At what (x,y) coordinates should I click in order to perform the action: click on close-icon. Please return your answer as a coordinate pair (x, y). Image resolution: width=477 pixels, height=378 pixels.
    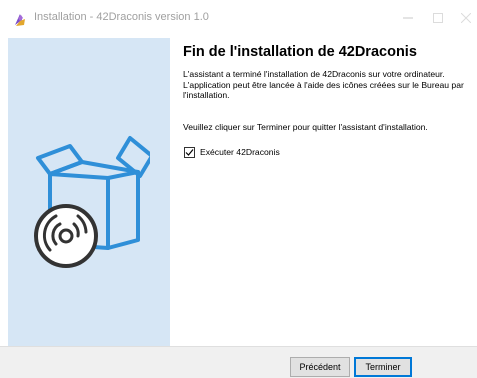
    Looking at the image, I should click on (466, 18).